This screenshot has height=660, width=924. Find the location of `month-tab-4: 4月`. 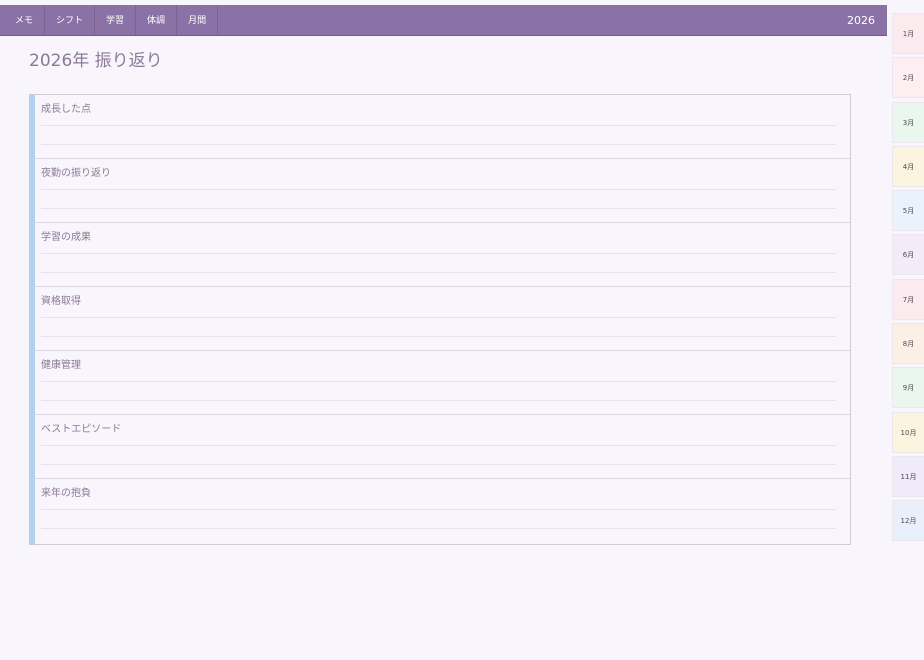

month-tab-4: 4月 is located at coordinates (908, 166).